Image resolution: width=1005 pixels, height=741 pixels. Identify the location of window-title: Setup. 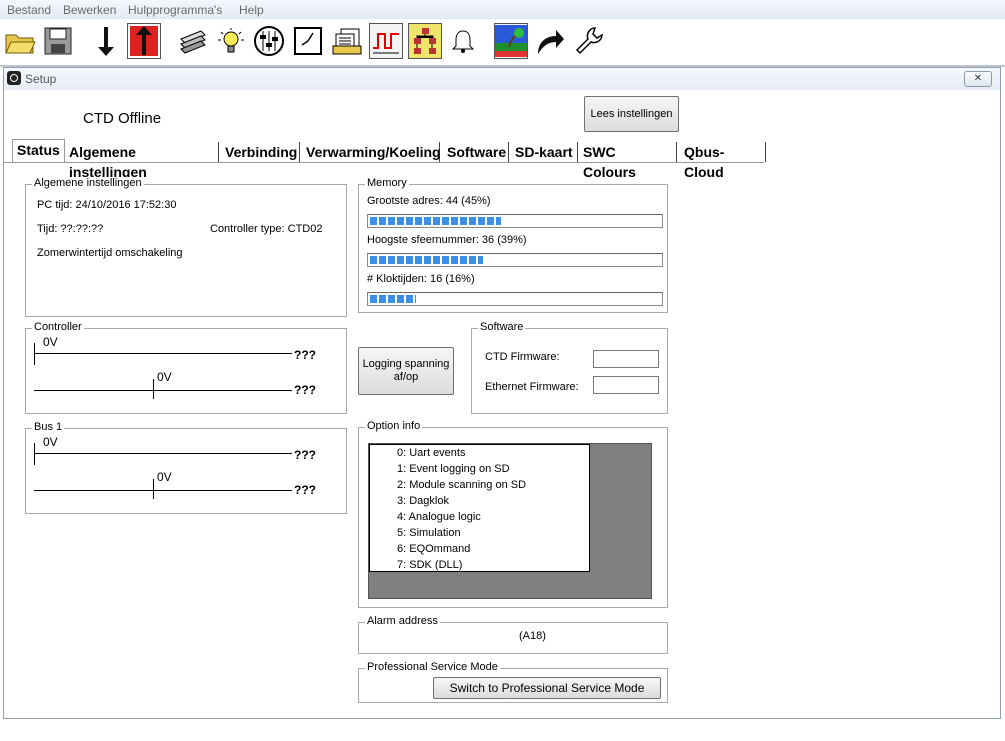
(41, 79).